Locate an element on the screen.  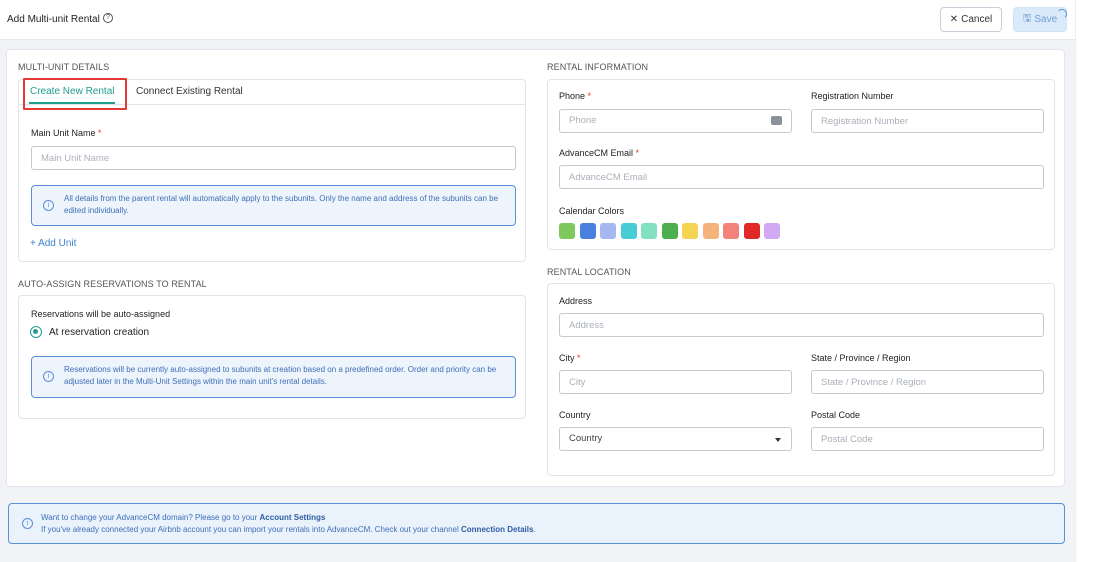
phone-country-icon is located at coordinates (776, 120).